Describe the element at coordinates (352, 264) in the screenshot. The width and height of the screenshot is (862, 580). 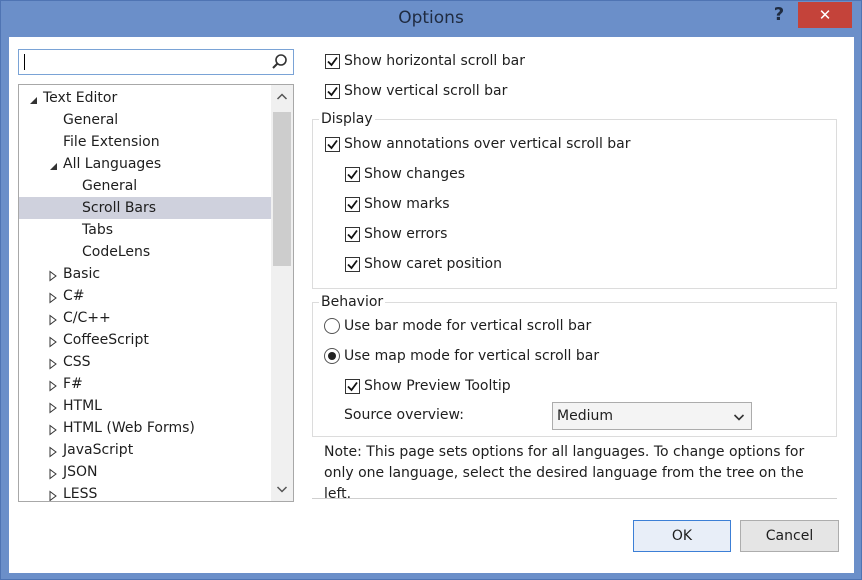
I see `show-caret-checkbox` at that location.